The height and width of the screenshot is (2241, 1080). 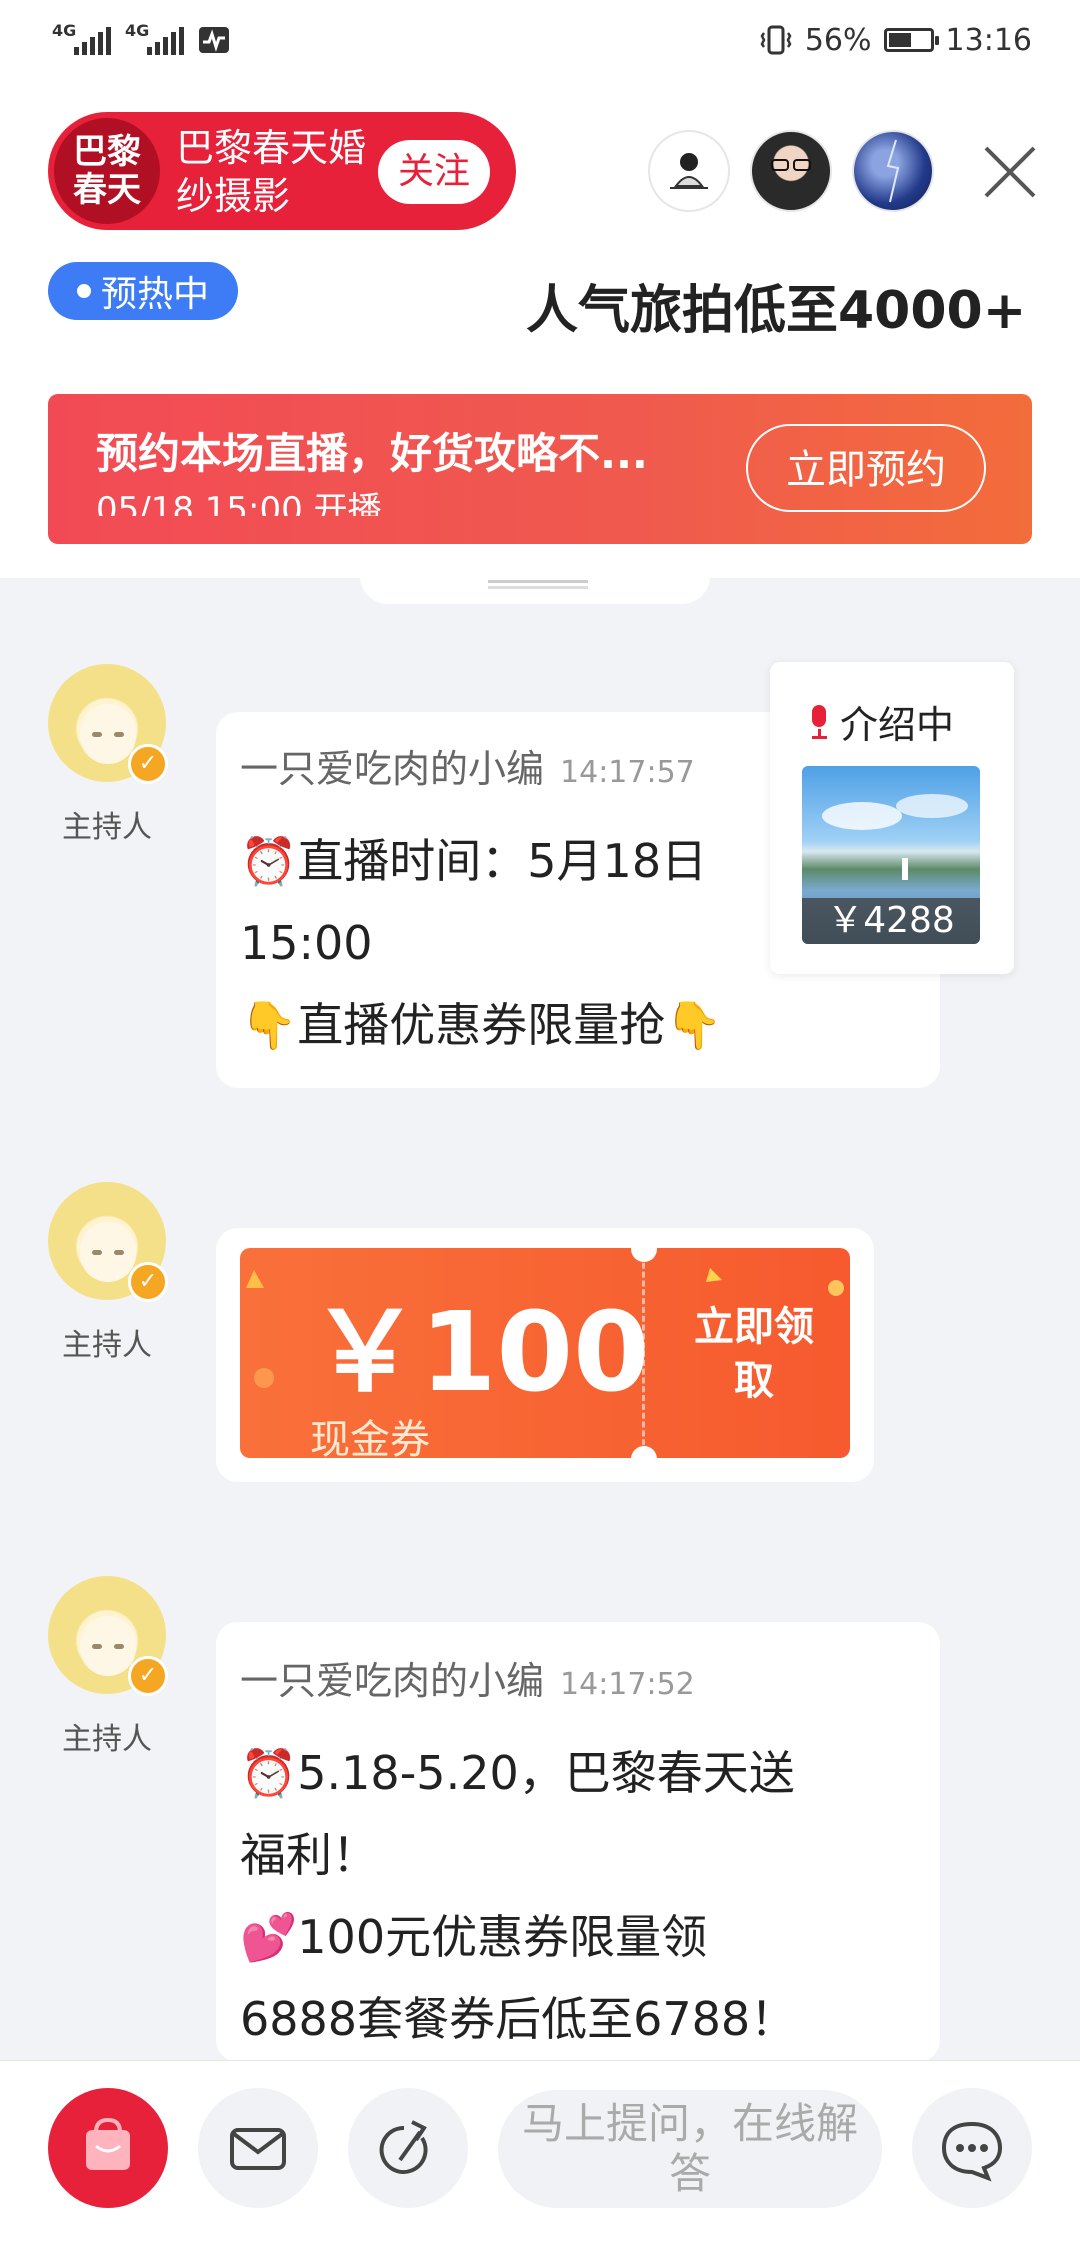 What do you see at coordinates (107, 171) in the screenshot?
I see `brand-logo: 巴黎春天` at bounding box center [107, 171].